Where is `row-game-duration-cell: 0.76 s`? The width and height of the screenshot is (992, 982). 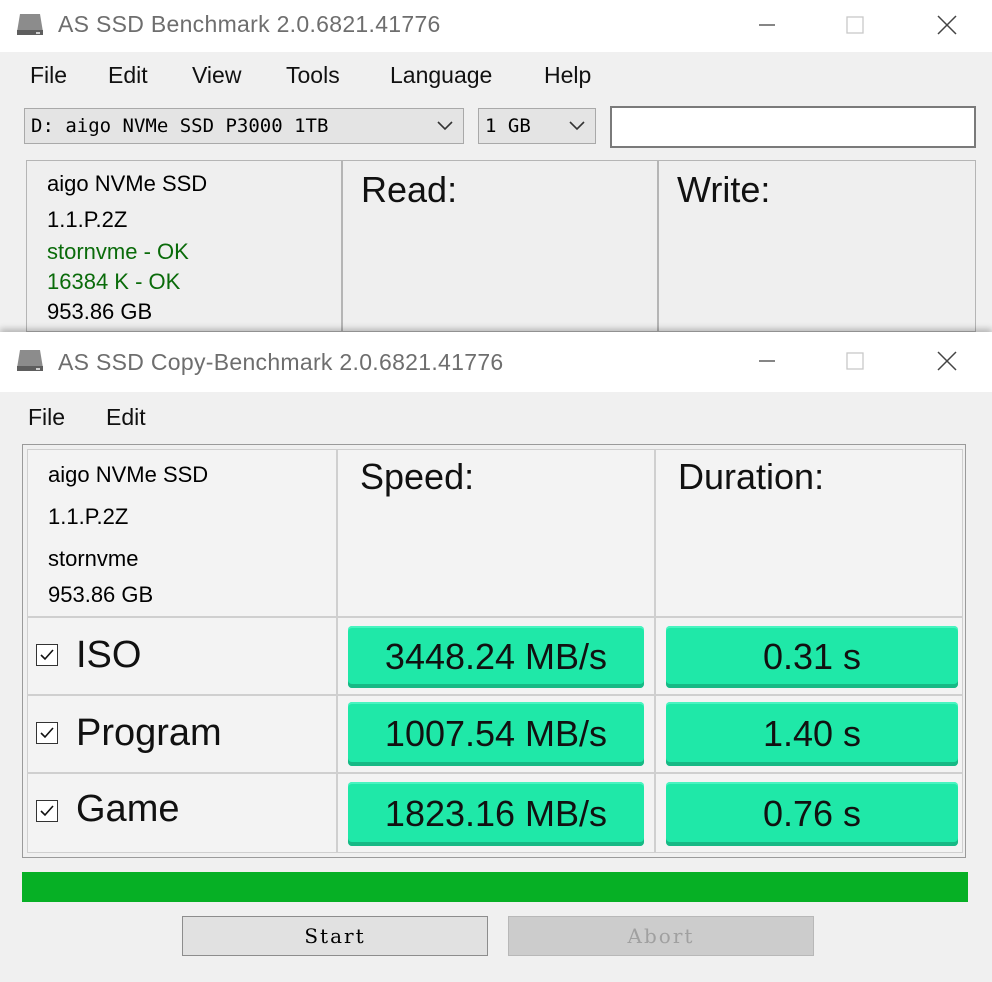
row-game-duration-cell: 0.76 s is located at coordinates (809, 813).